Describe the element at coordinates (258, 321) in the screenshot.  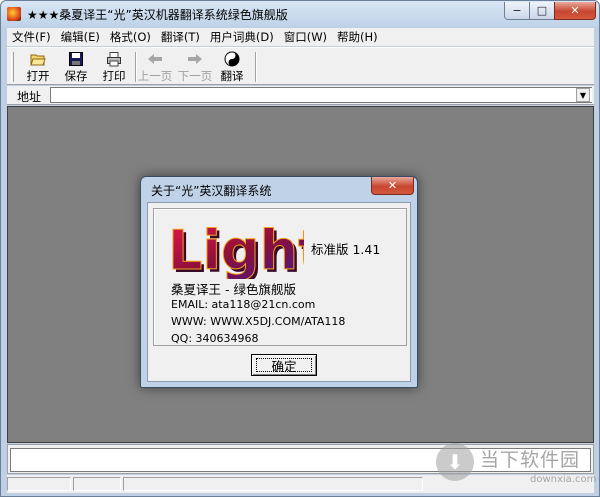
I see `website-text: WWW: WWW.X5DJ.COM/ATA118` at that location.